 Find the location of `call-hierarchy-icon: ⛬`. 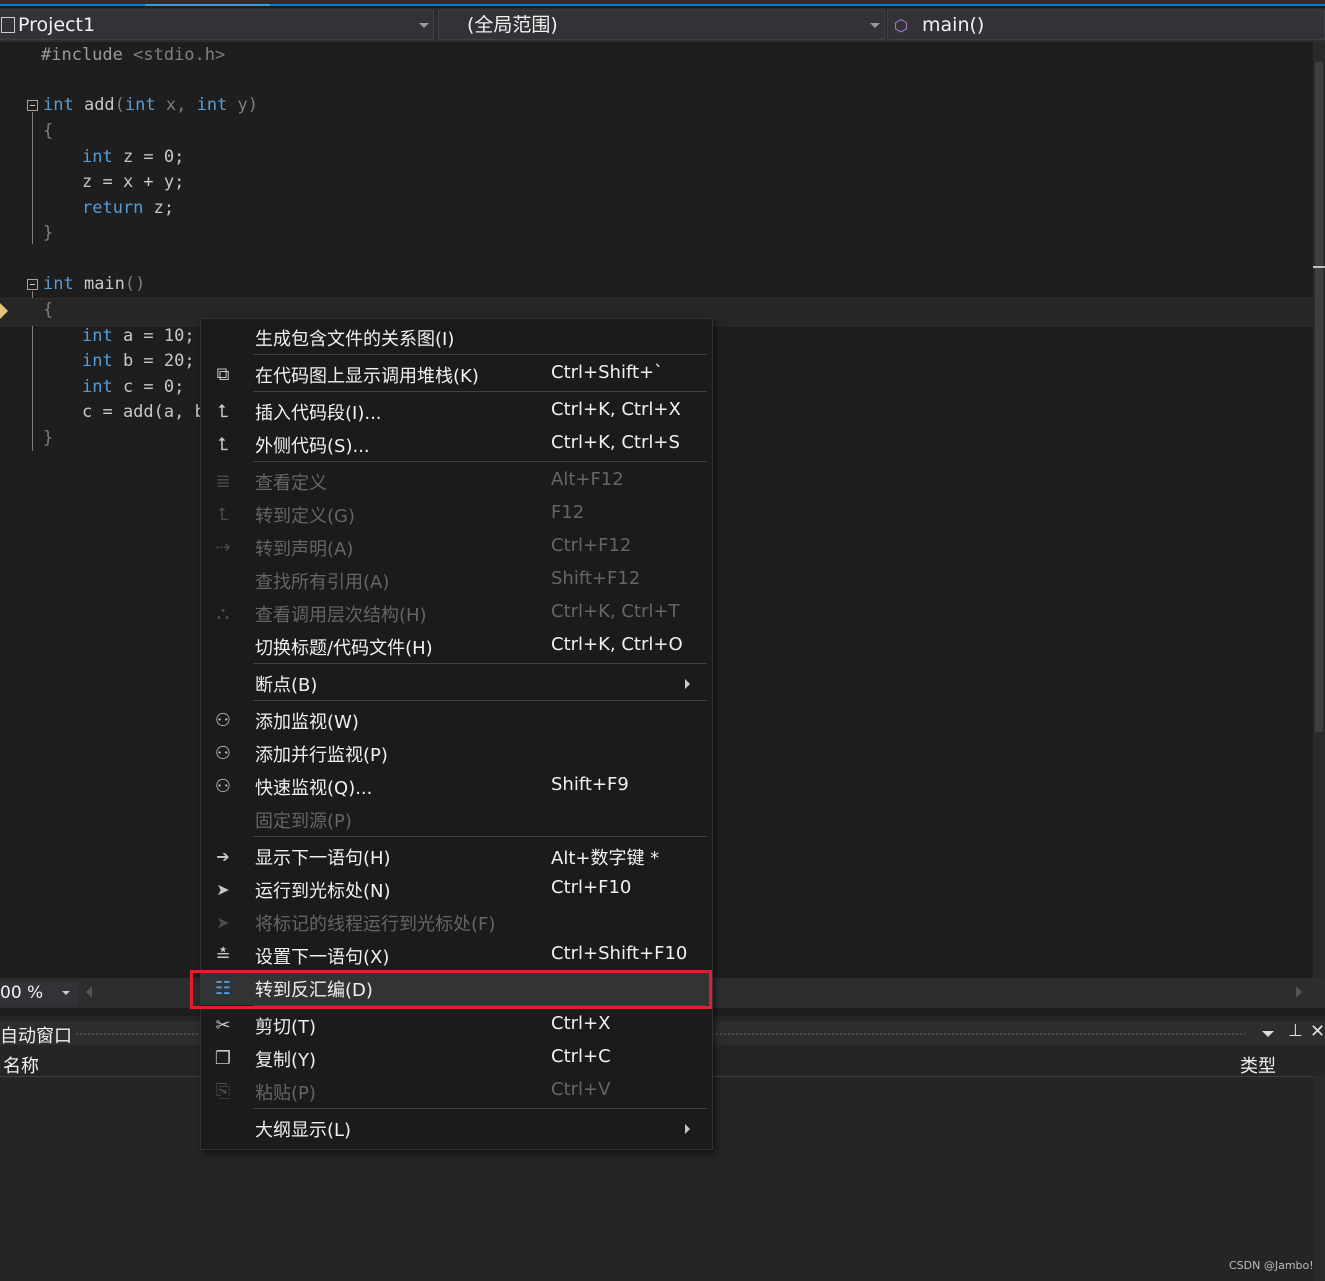

call-hierarchy-icon: ⛬ is located at coordinates (223, 613).